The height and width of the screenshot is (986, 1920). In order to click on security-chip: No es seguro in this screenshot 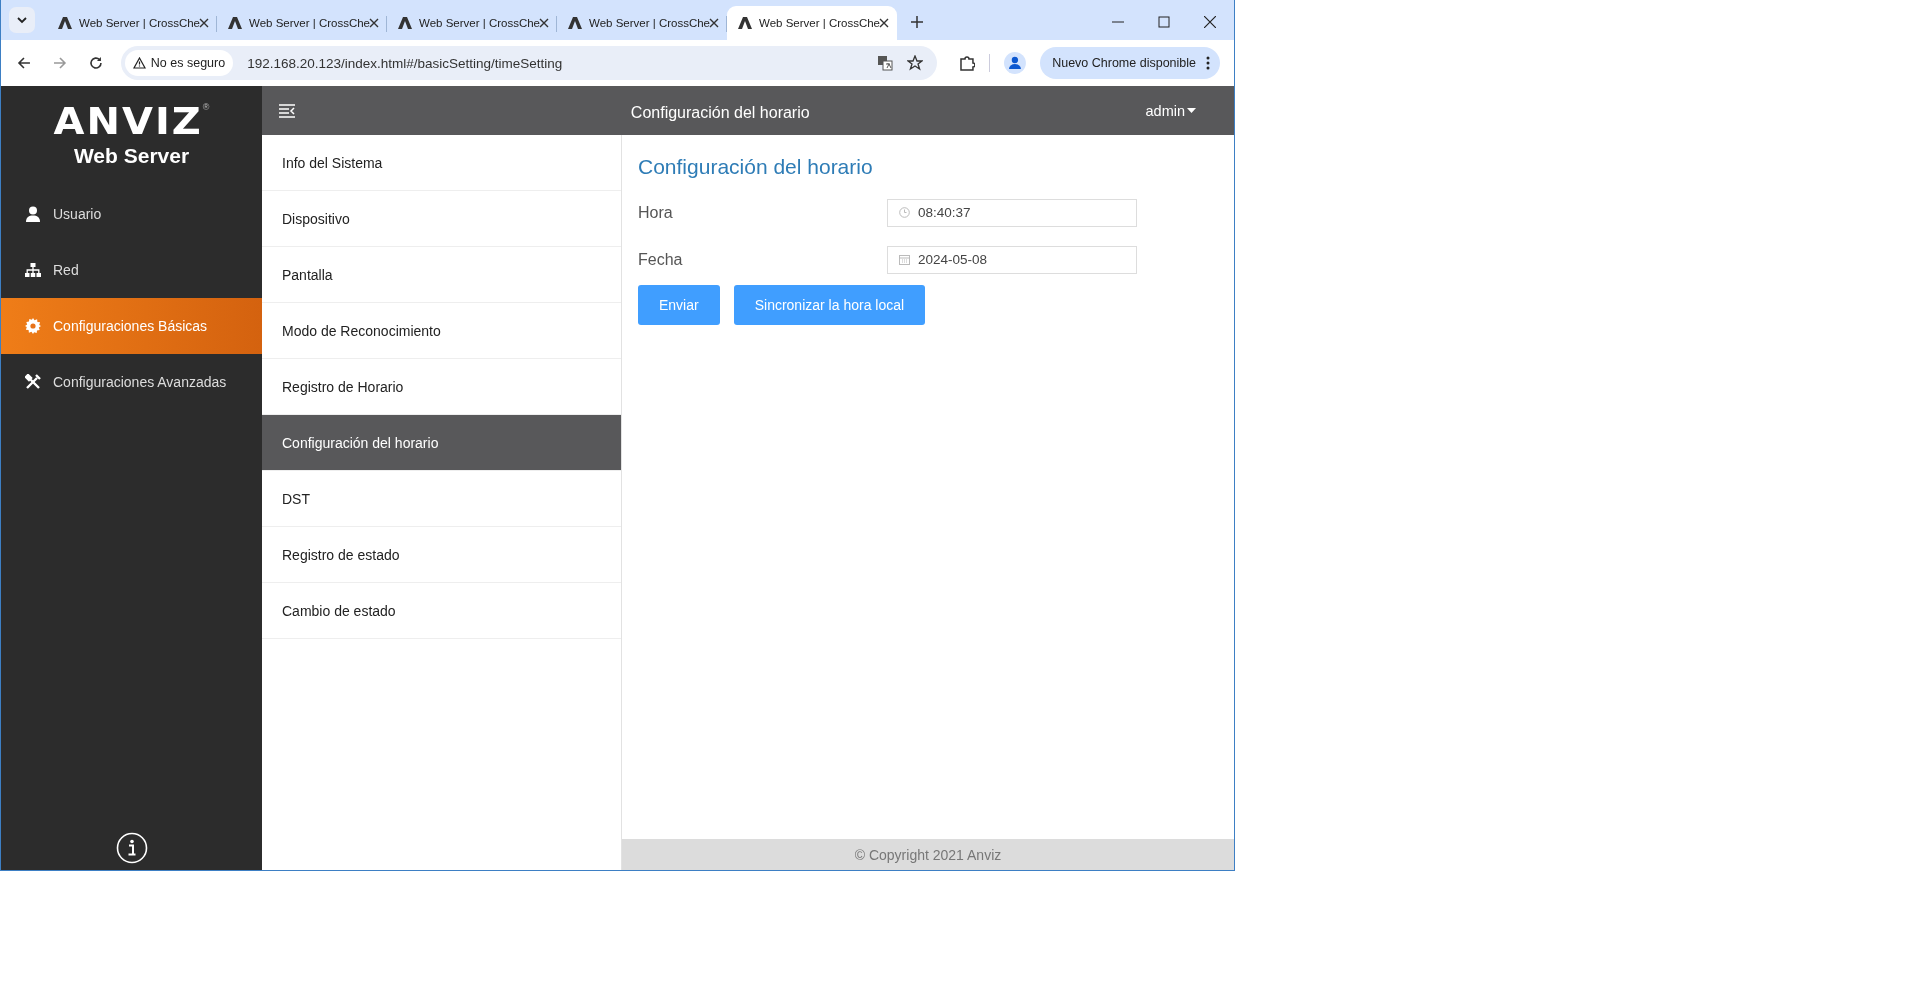, I will do `click(179, 63)`.